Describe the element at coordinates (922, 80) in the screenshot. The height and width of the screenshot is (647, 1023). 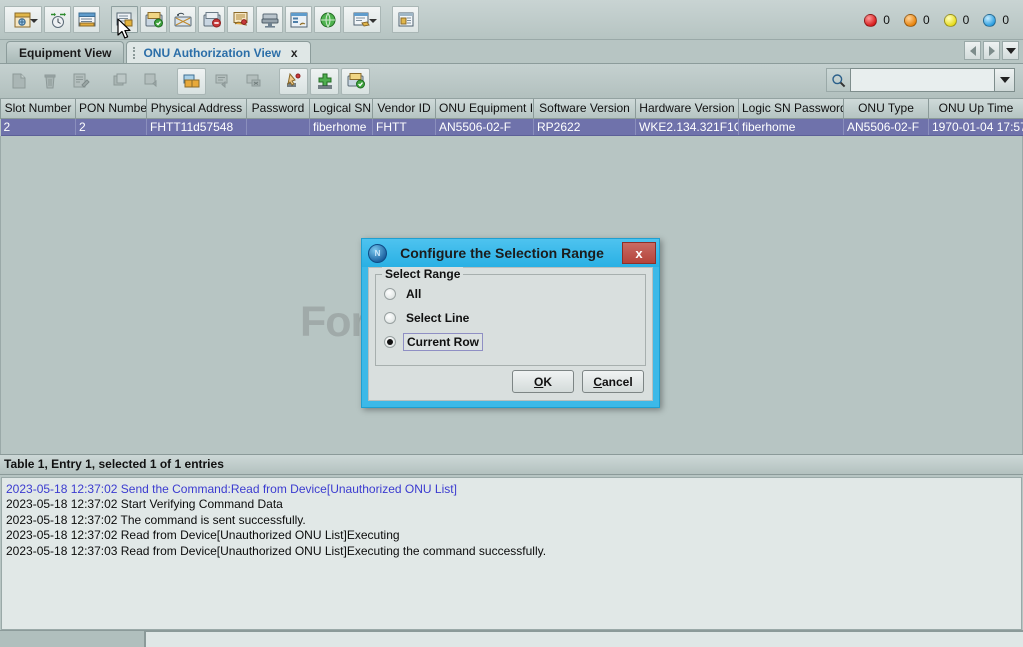
I see `search-input` at that location.